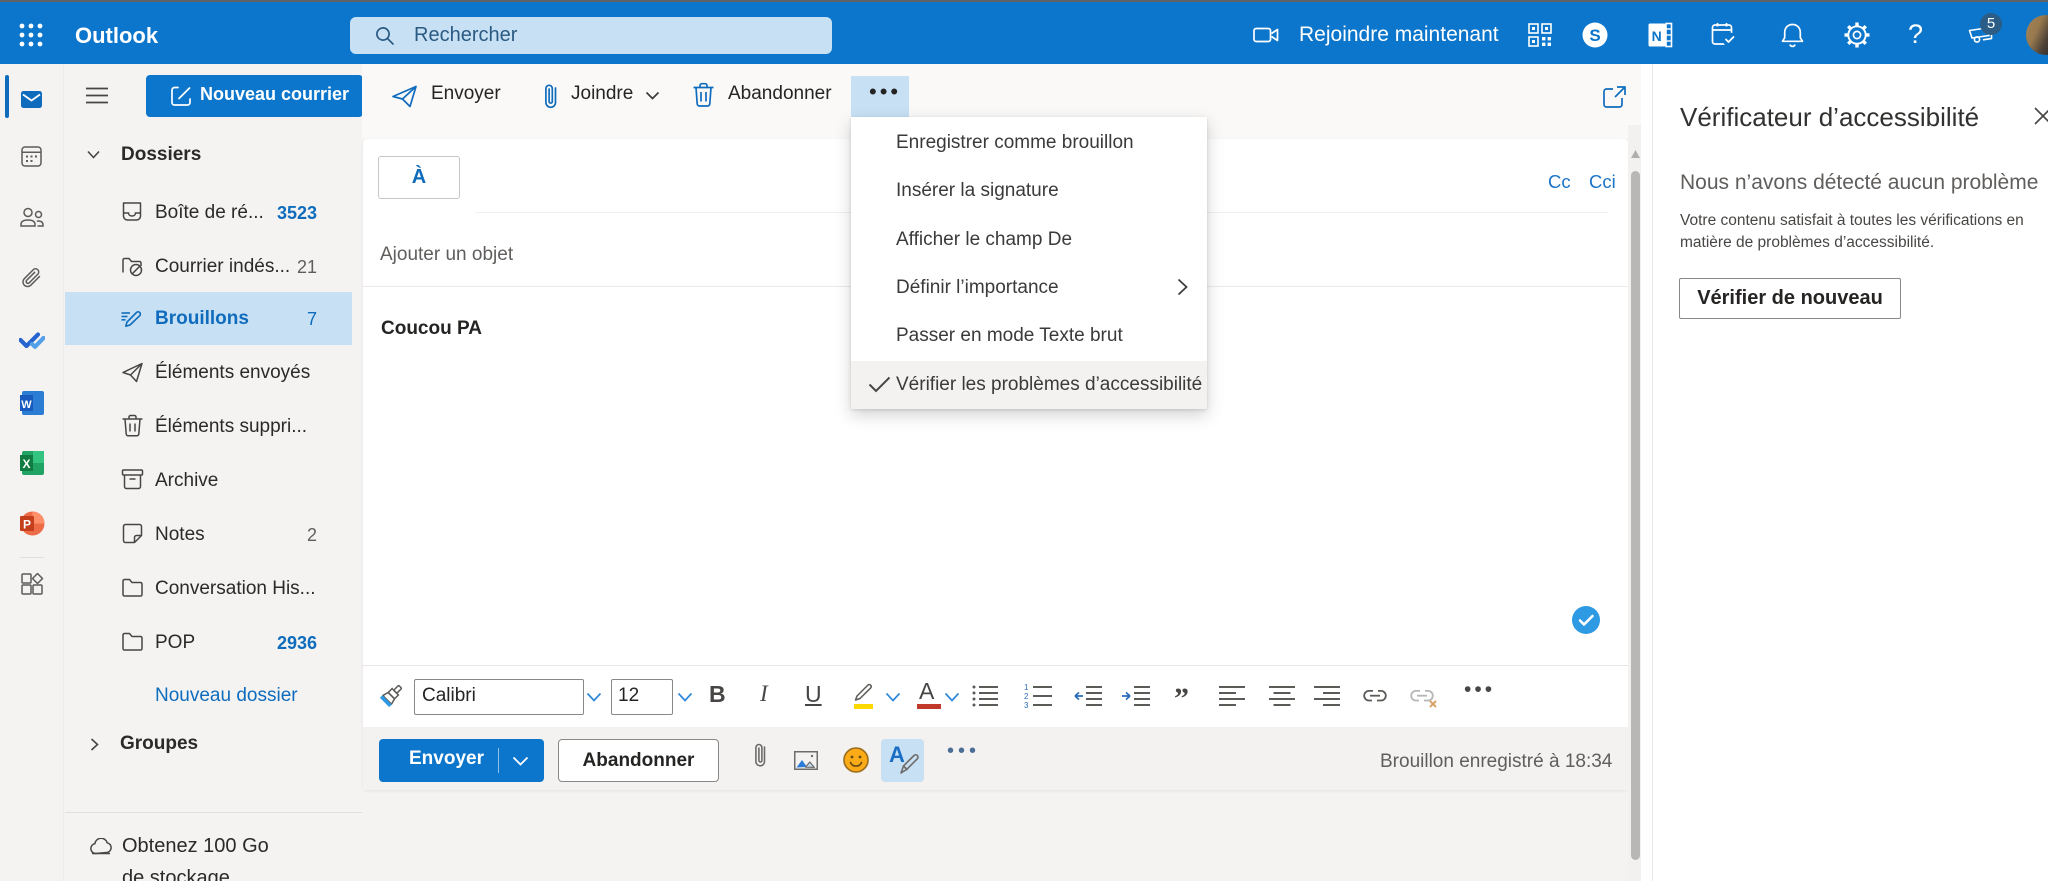 Image resolution: width=2048 pixels, height=881 pixels. What do you see at coordinates (27, 525) in the screenshot?
I see `svg-text: P` at bounding box center [27, 525].